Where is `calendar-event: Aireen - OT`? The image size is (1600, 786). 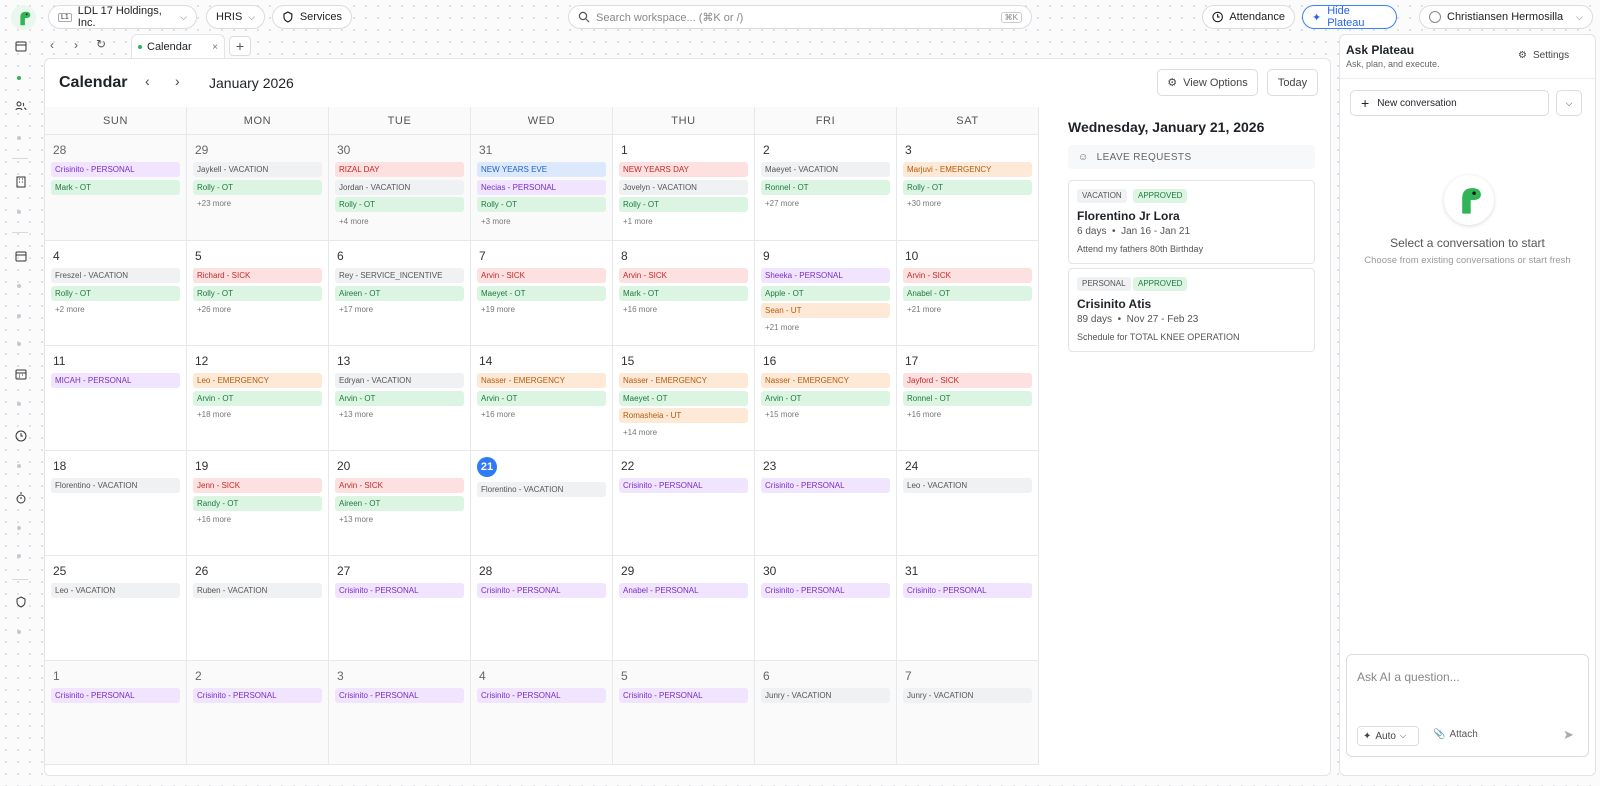
calendar-event: Aireen - OT is located at coordinates (399, 503).